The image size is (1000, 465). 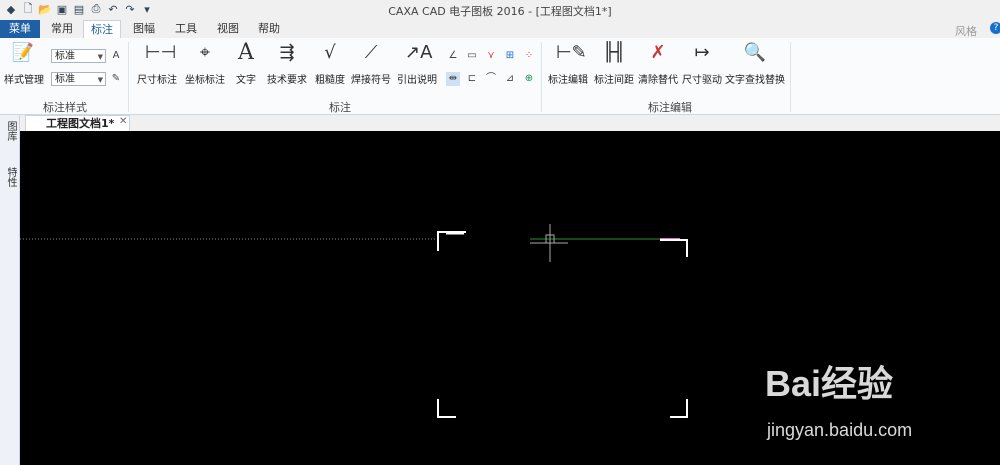 What do you see at coordinates (491, 56) in the screenshot?
I see `datum-icon: ⋎` at bounding box center [491, 56].